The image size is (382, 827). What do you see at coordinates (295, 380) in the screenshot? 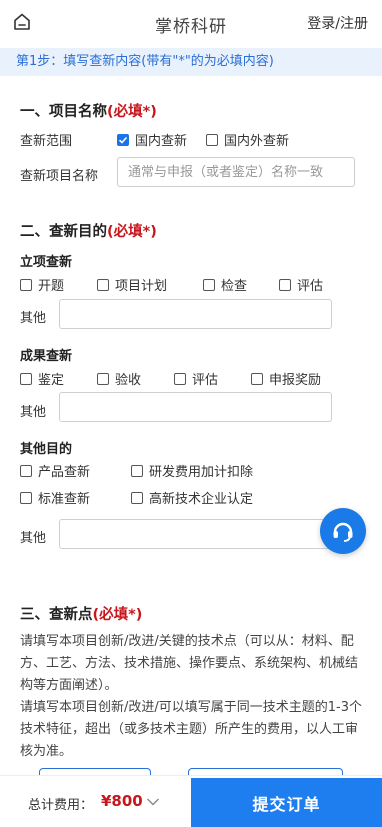
I see `checkbox-label: 申报奖励` at bounding box center [295, 380].